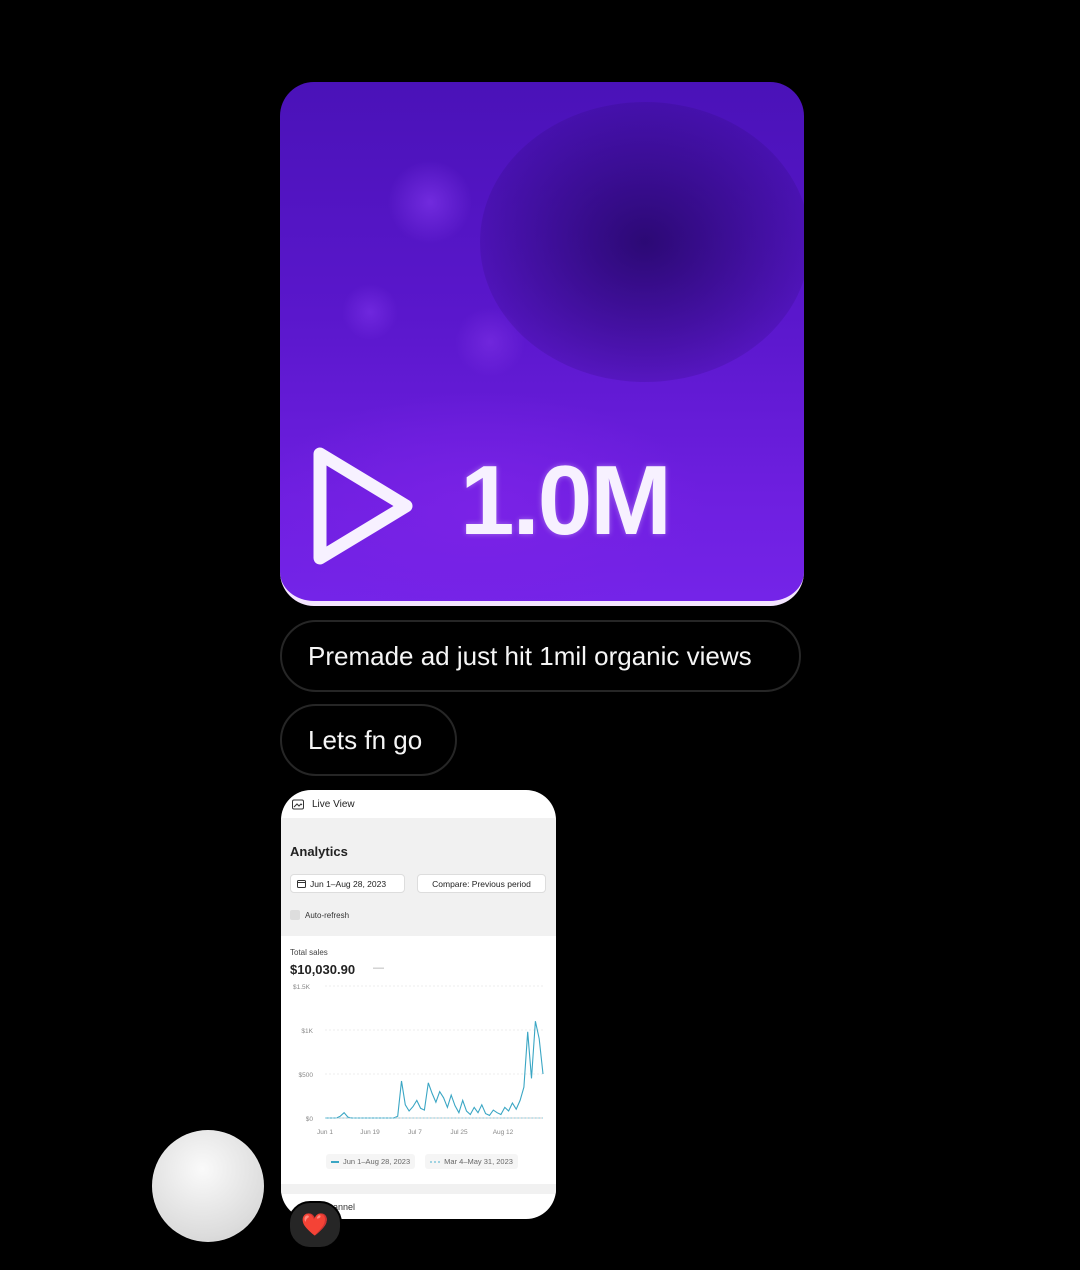 This screenshot has height=1270, width=1080. What do you see at coordinates (302, 987) in the screenshot?
I see `y-tick-label: $1.5K` at bounding box center [302, 987].